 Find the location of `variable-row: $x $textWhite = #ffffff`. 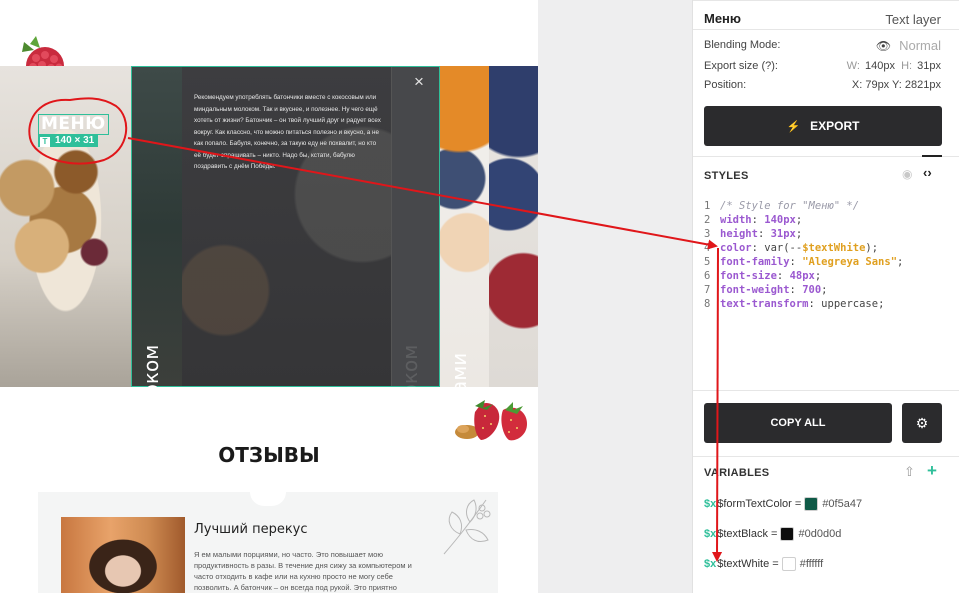

variable-row: $x $textWhite = #ffffff is located at coordinates (763, 564).